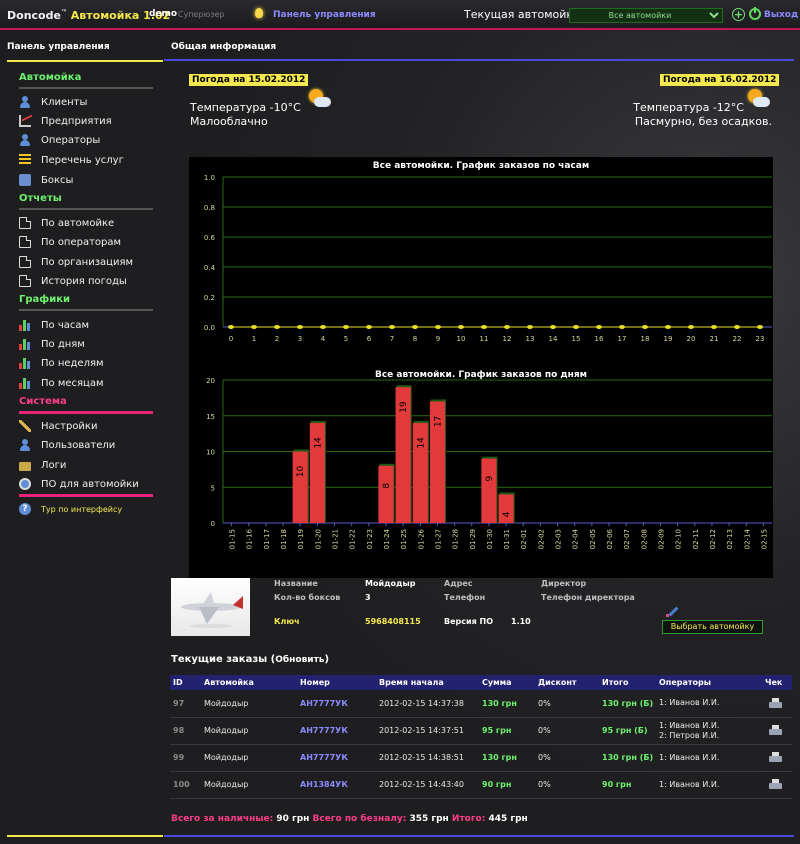 The height and width of the screenshot is (844, 800). What do you see at coordinates (185, 682) in the screenshot?
I see `col-id: ID` at bounding box center [185, 682].